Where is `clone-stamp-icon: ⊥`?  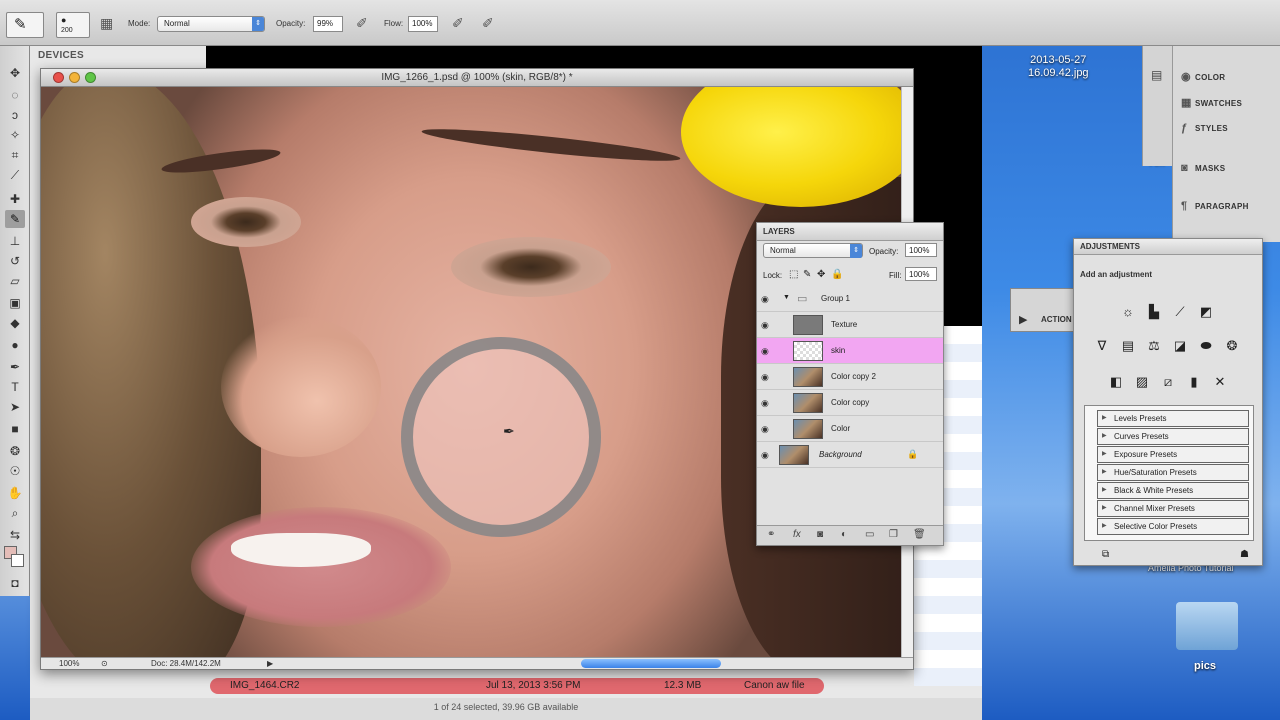
clone-stamp-icon: ⊥ is located at coordinates (15, 241).